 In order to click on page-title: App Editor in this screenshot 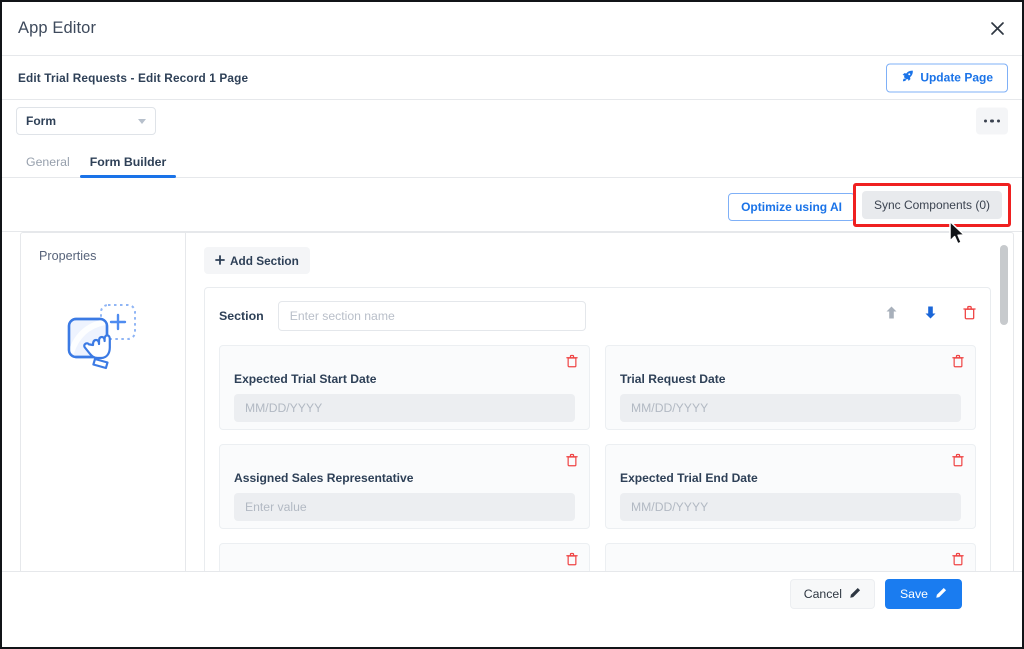, I will do `click(57, 28)`.